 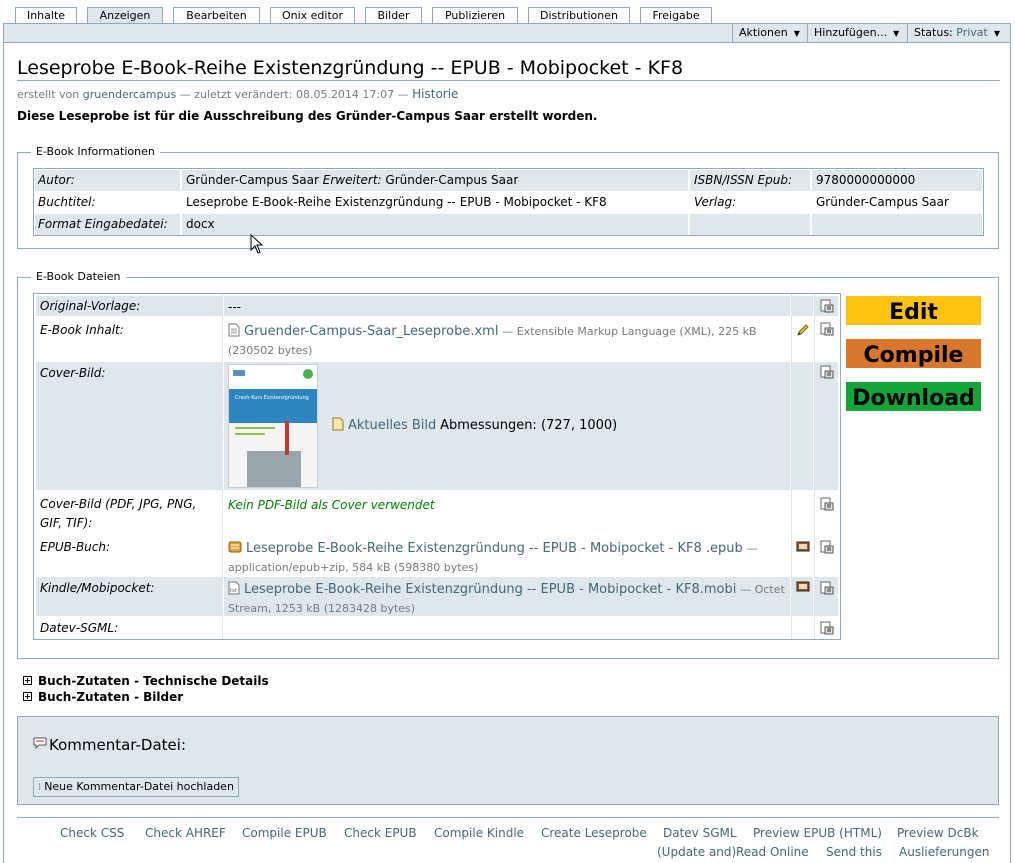 What do you see at coordinates (322, 608) in the screenshot?
I see `kindle-meta: Stream, 1253 kB (1283428 bytes)` at bounding box center [322, 608].